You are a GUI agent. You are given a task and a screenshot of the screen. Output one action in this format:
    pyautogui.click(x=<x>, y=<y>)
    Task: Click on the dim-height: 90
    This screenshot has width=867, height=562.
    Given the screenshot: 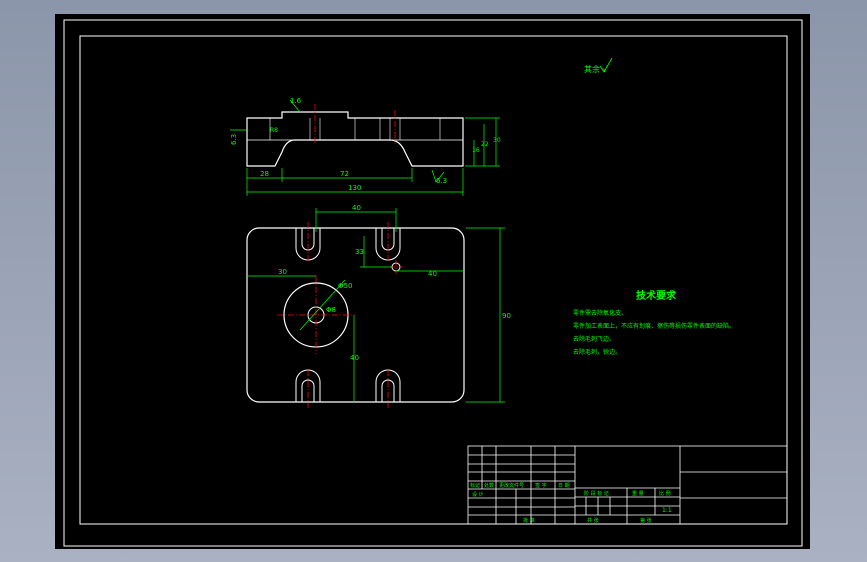 What is the action you would take?
    pyautogui.click(x=506, y=316)
    